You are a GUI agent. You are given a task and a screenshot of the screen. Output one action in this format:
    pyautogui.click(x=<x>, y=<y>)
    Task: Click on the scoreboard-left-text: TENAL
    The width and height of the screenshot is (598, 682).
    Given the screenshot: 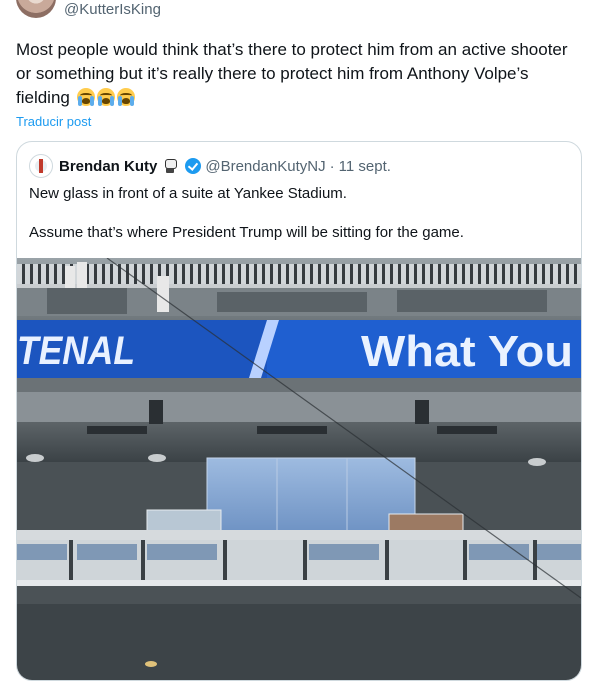 What is the action you would take?
    pyautogui.click(x=76, y=351)
    